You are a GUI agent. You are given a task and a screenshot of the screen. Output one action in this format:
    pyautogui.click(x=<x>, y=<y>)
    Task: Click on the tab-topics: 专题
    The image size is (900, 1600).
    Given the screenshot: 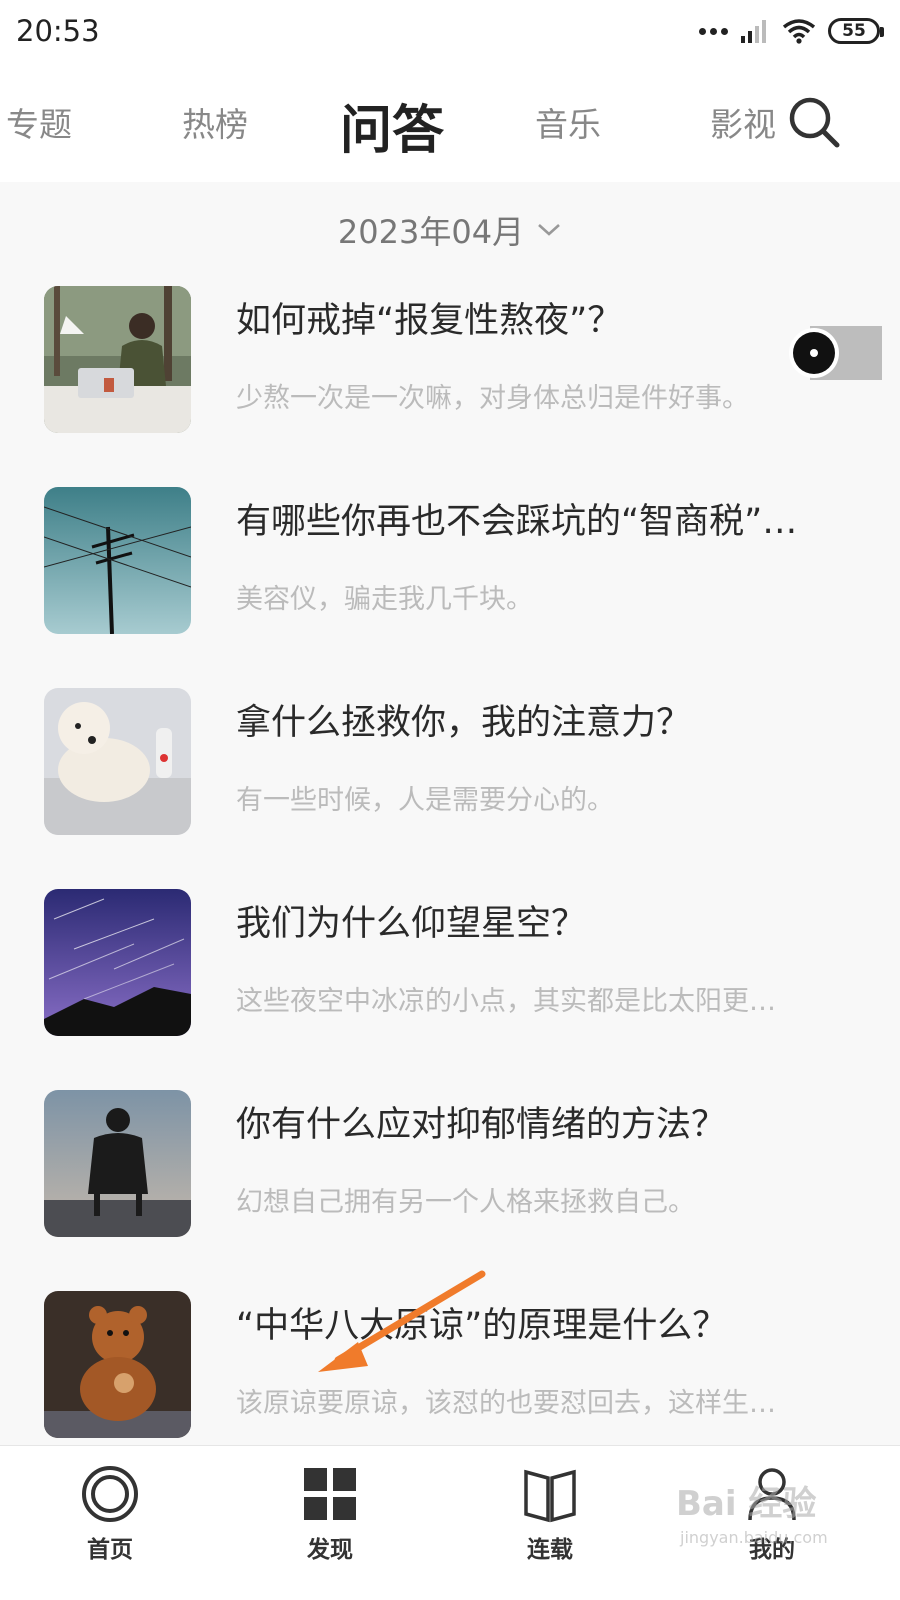 What is the action you would take?
    pyautogui.click(x=39, y=122)
    